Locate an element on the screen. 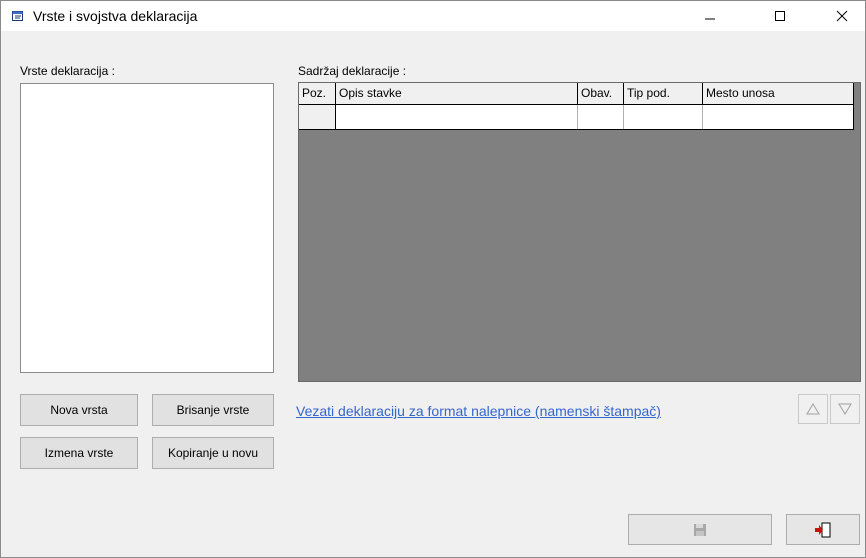 The width and height of the screenshot is (866, 558). floppy-disk-icon is located at coordinates (700, 529).